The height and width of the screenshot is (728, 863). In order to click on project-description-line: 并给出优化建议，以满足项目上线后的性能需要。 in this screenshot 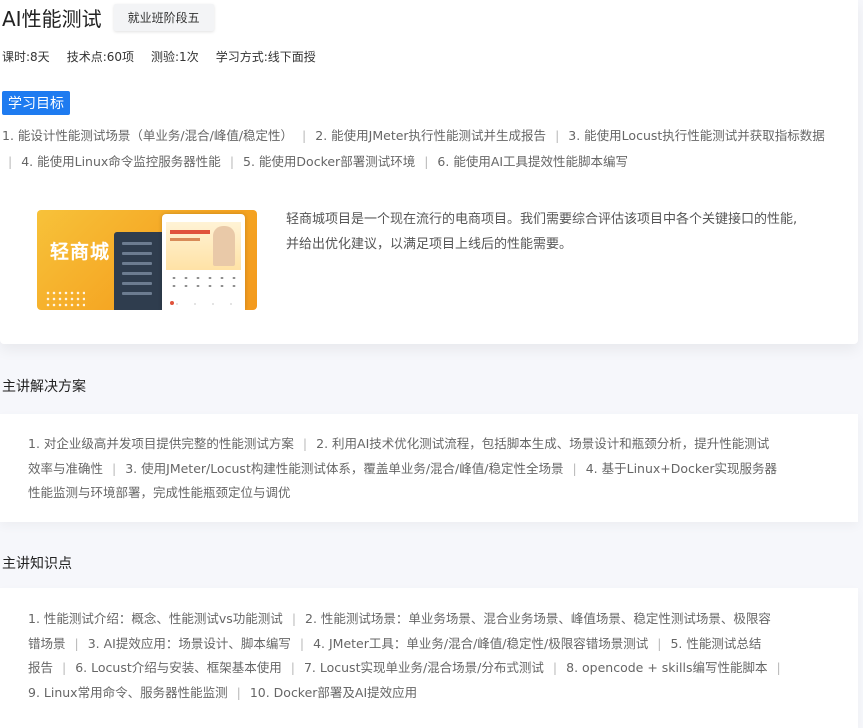, I will do `click(429, 244)`.